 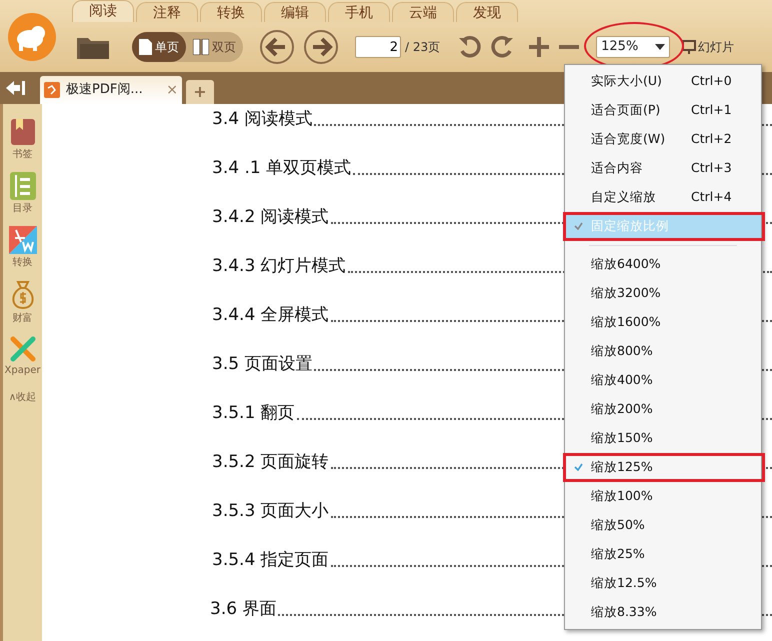 What do you see at coordinates (470, 47) in the screenshot?
I see `rotate-left-icon` at bounding box center [470, 47].